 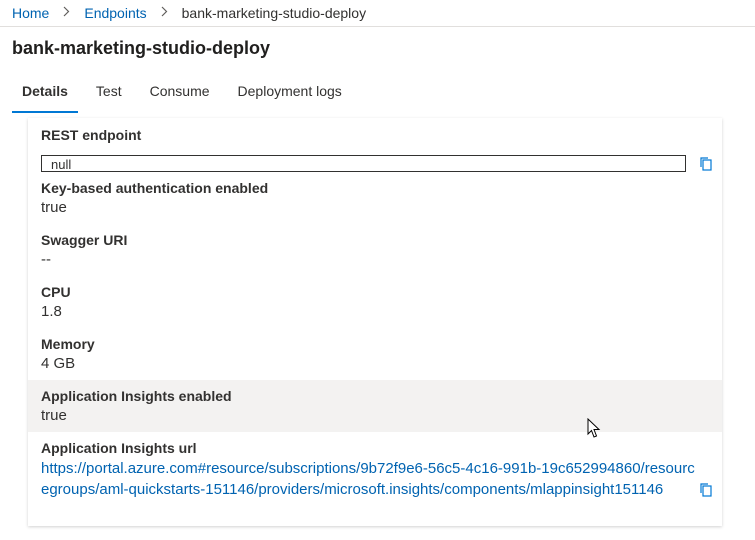 What do you see at coordinates (109, 96) in the screenshot?
I see `tab-test: Test` at bounding box center [109, 96].